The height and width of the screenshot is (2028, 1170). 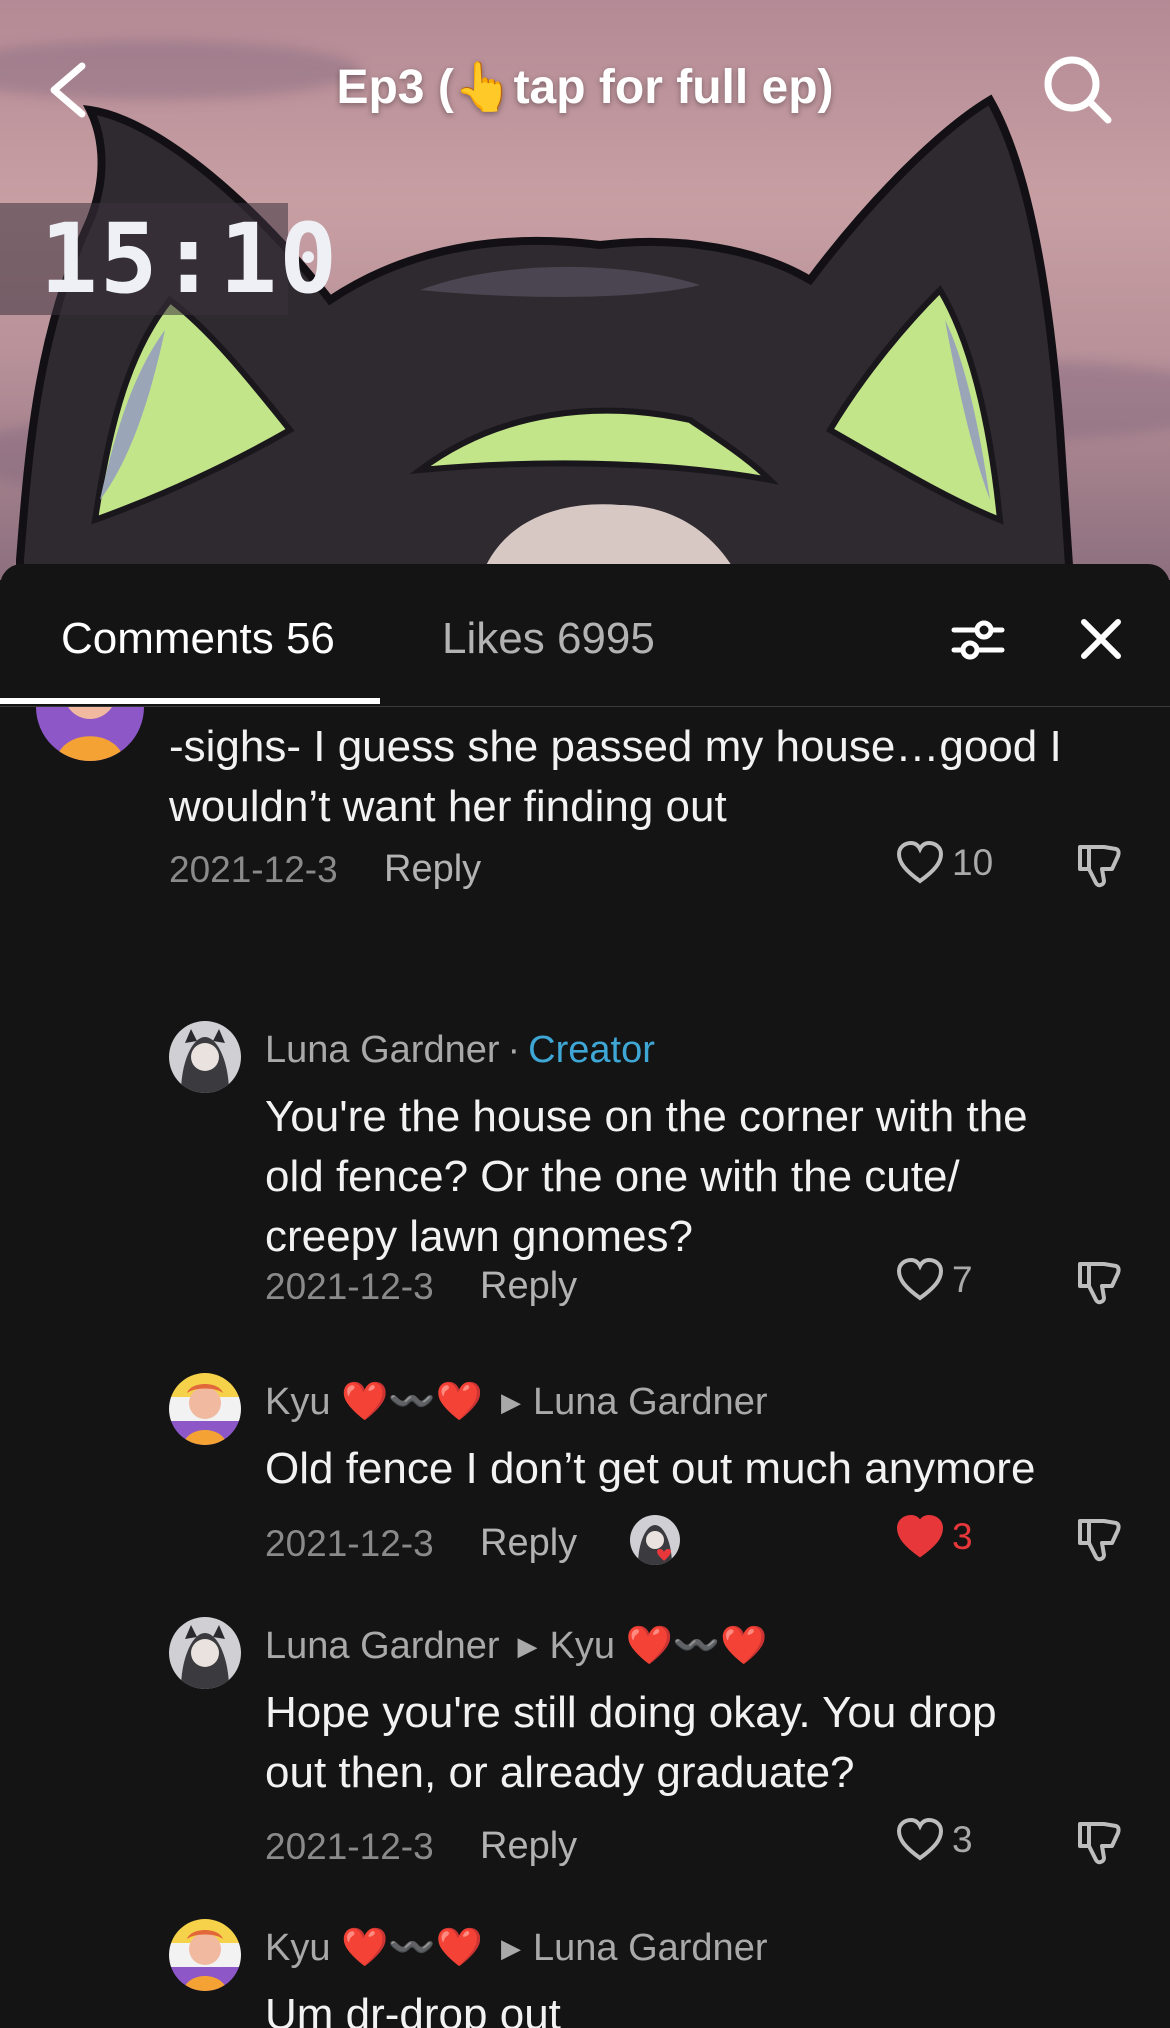 What do you see at coordinates (1078, 90) in the screenshot?
I see `search-icon` at bounding box center [1078, 90].